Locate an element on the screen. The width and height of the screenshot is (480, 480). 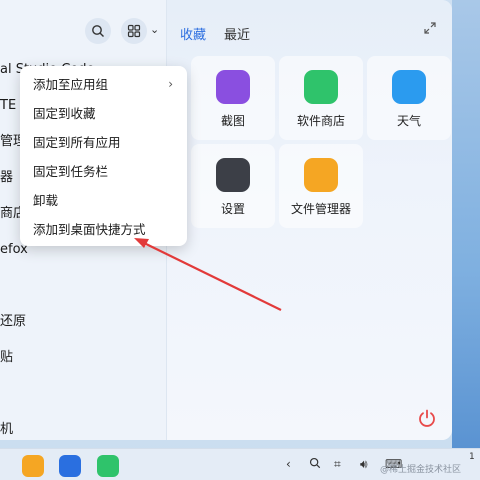
app-tile-label: 文件管理器 is located at coordinates (320, 209).